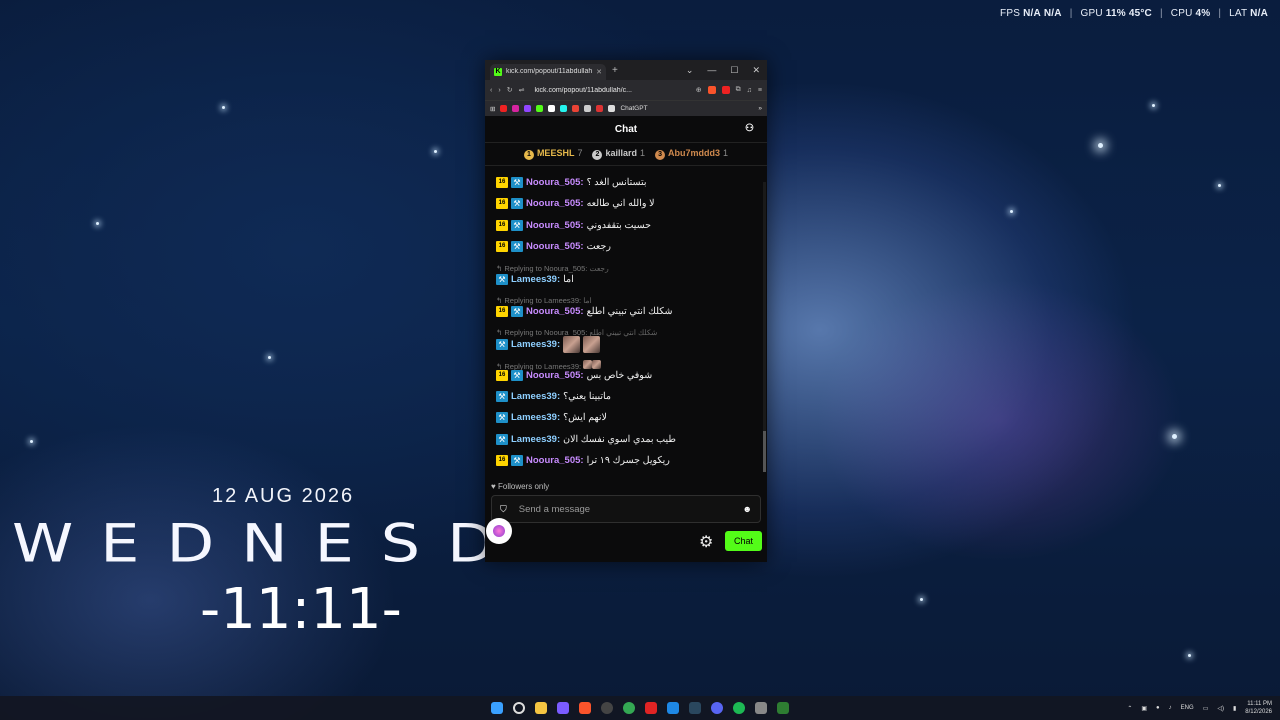 The width and height of the screenshot is (1280, 720). What do you see at coordinates (585, 708) in the screenshot?
I see `brave-browser-icon` at bounding box center [585, 708].